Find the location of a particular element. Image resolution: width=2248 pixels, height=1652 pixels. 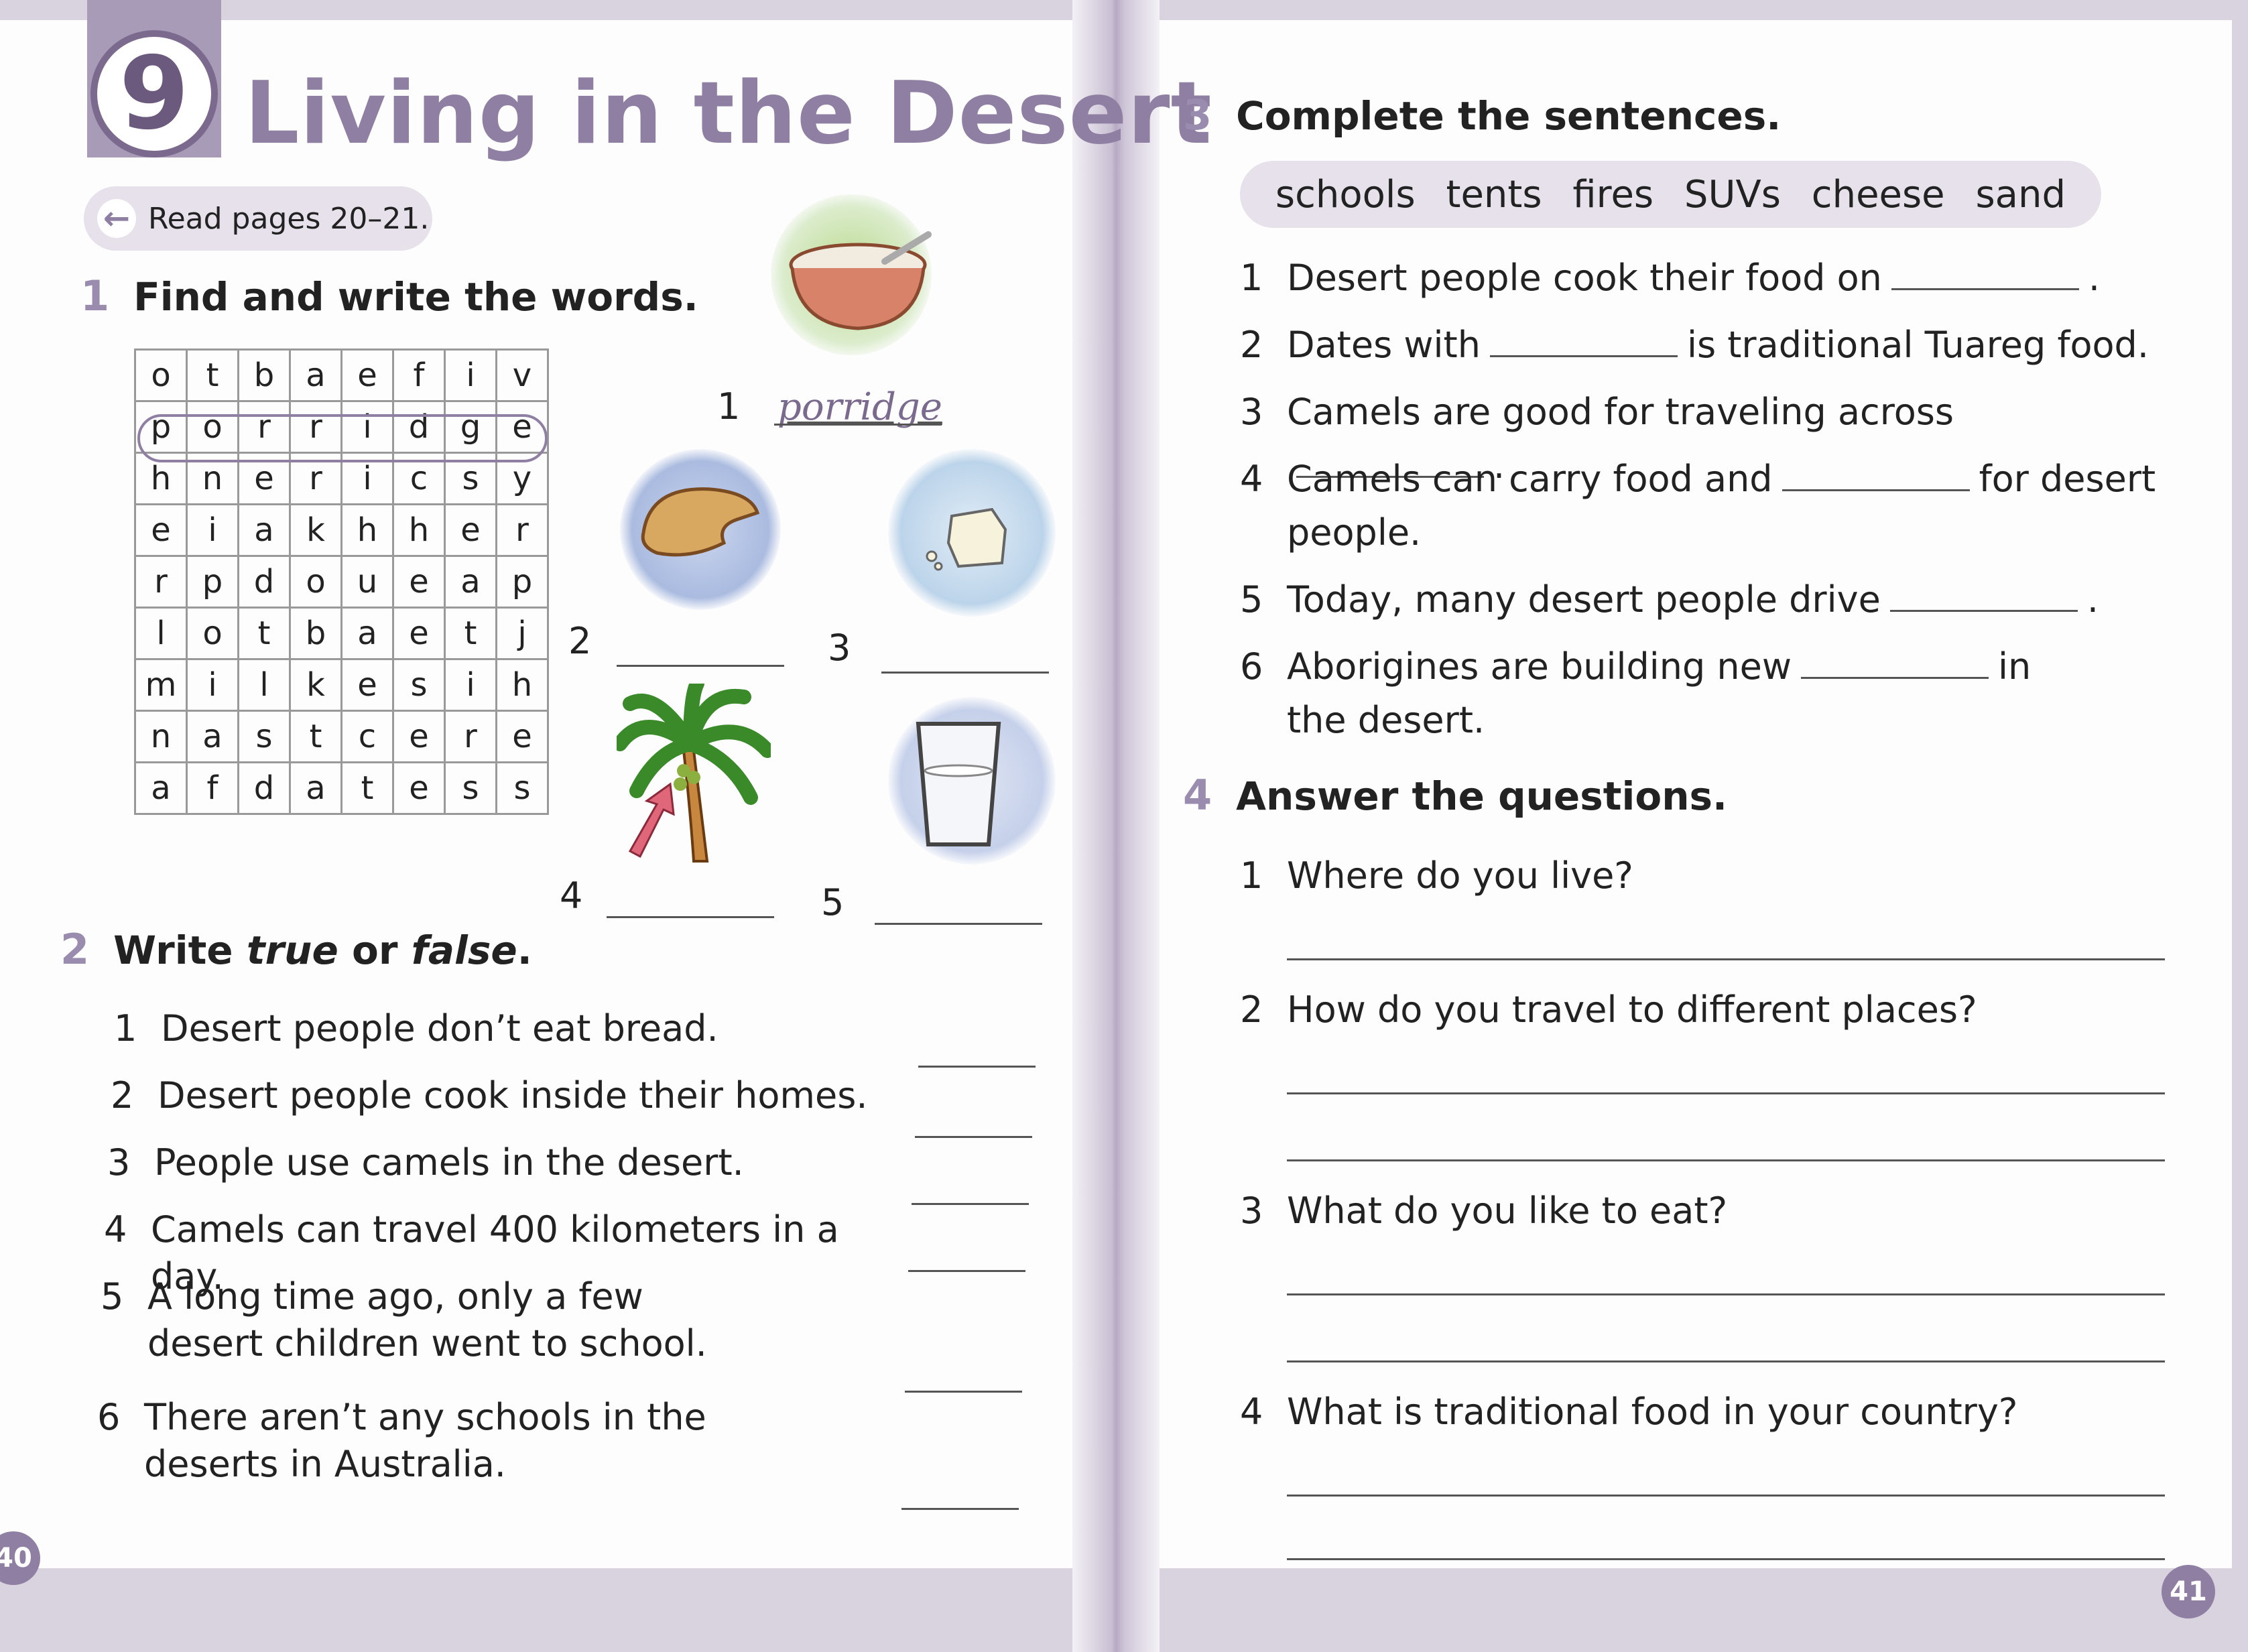

word-bank-item: tents is located at coordinates (1494, 194).